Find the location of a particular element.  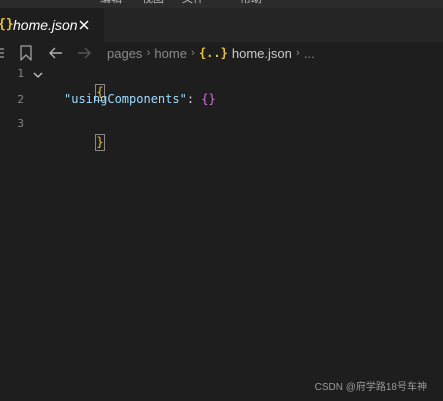

watermark: CSDN @府学路18号车神 is located at coordinates (370, 387).